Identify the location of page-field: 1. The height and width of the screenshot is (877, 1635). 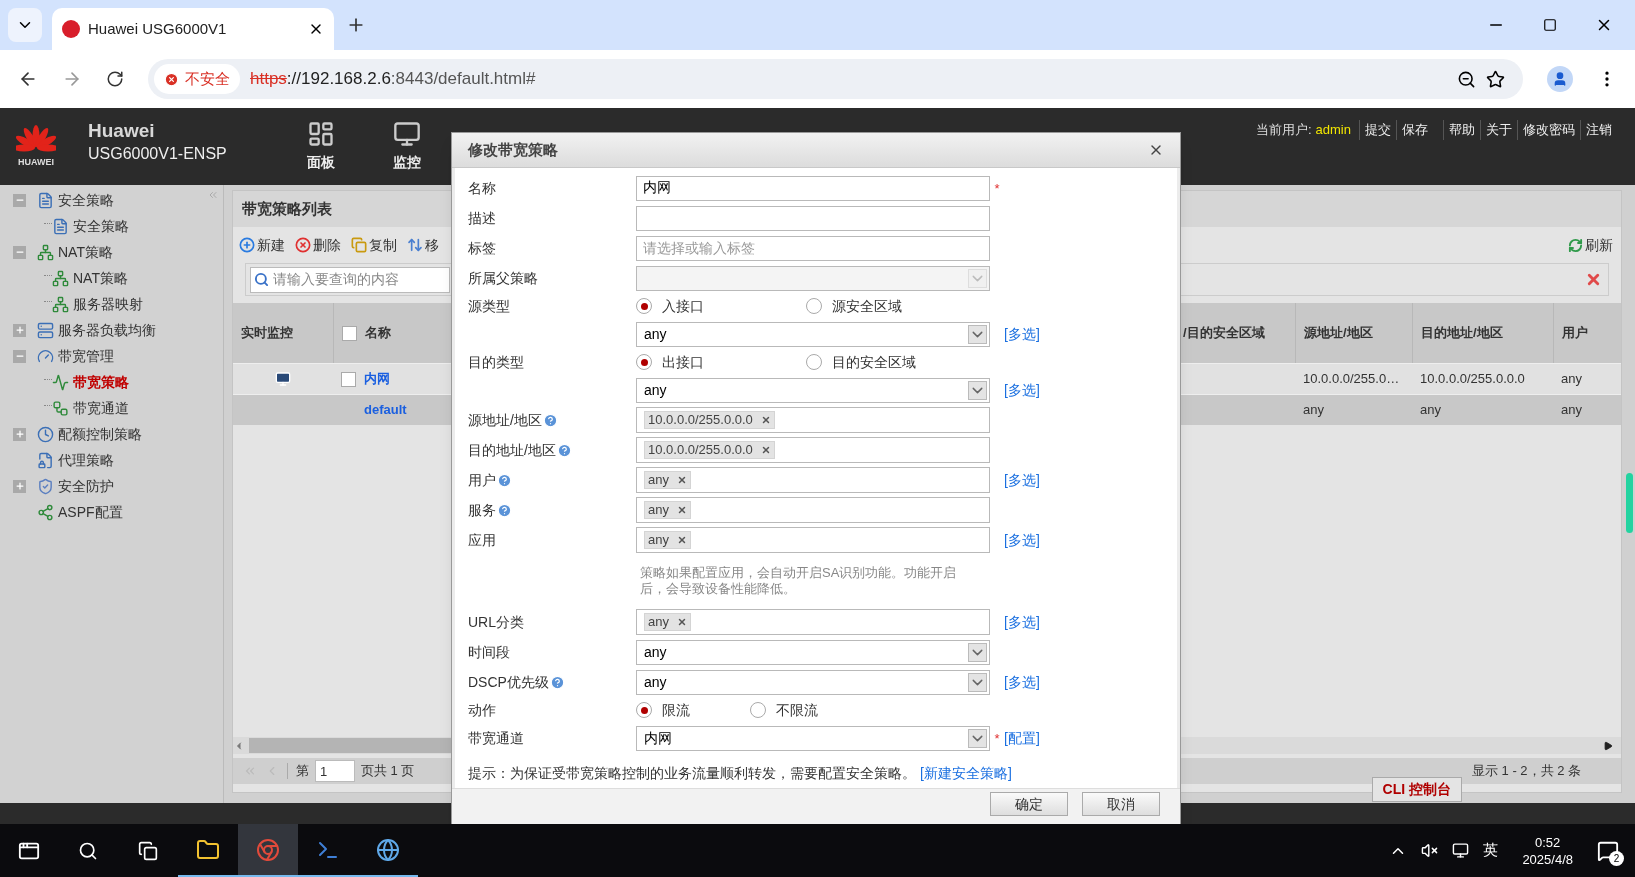
(335, 771).